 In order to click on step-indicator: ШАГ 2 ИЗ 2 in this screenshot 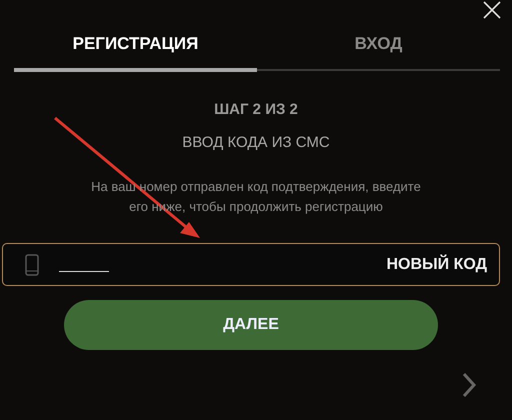, I will do `click(256, 109)`.